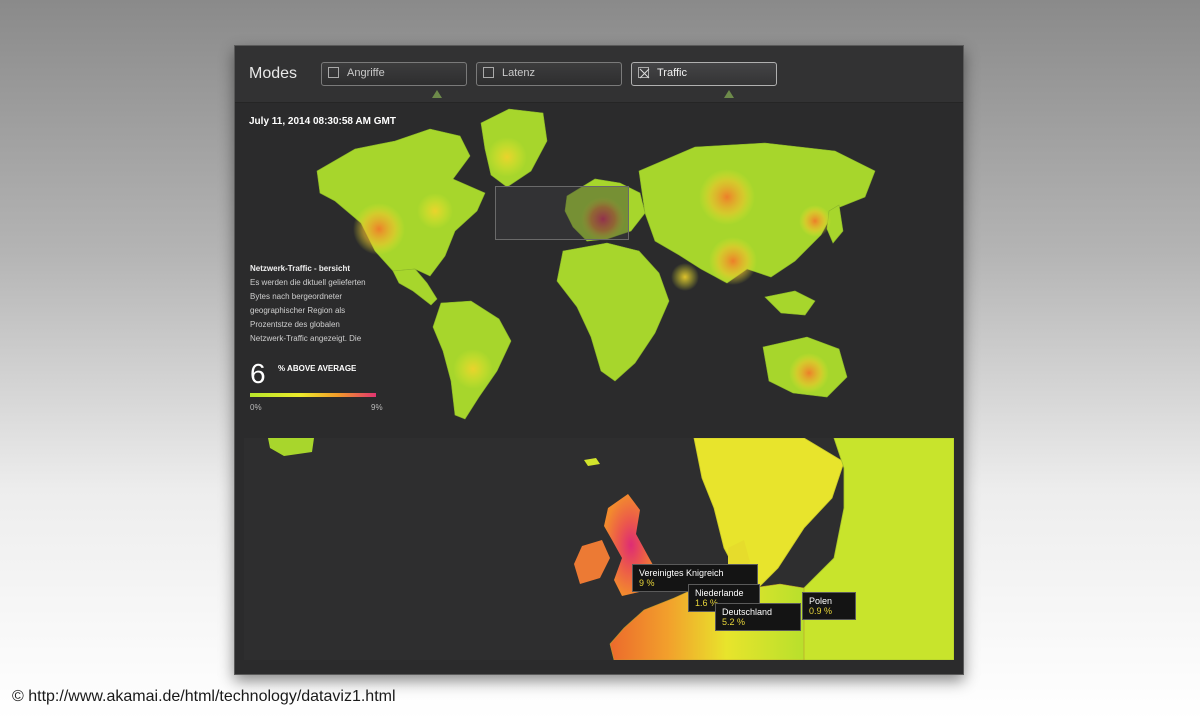 The height and width of the screenshot is (720, 1200). What do you see at coordinates (672, 73) in the screenshot?
I see `mode-traffic-label: Traffic` at bounding box center [672, 73].